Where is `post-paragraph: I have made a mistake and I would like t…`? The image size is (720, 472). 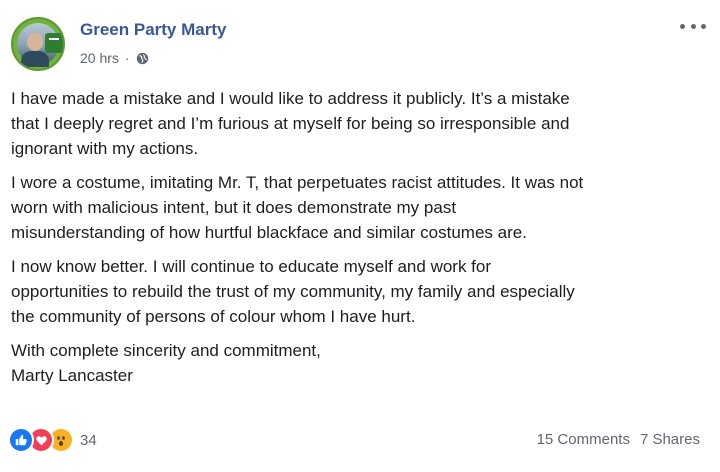
post-paragraph: I have made a mistake and I would like t… is located at coordinates (290, 123).